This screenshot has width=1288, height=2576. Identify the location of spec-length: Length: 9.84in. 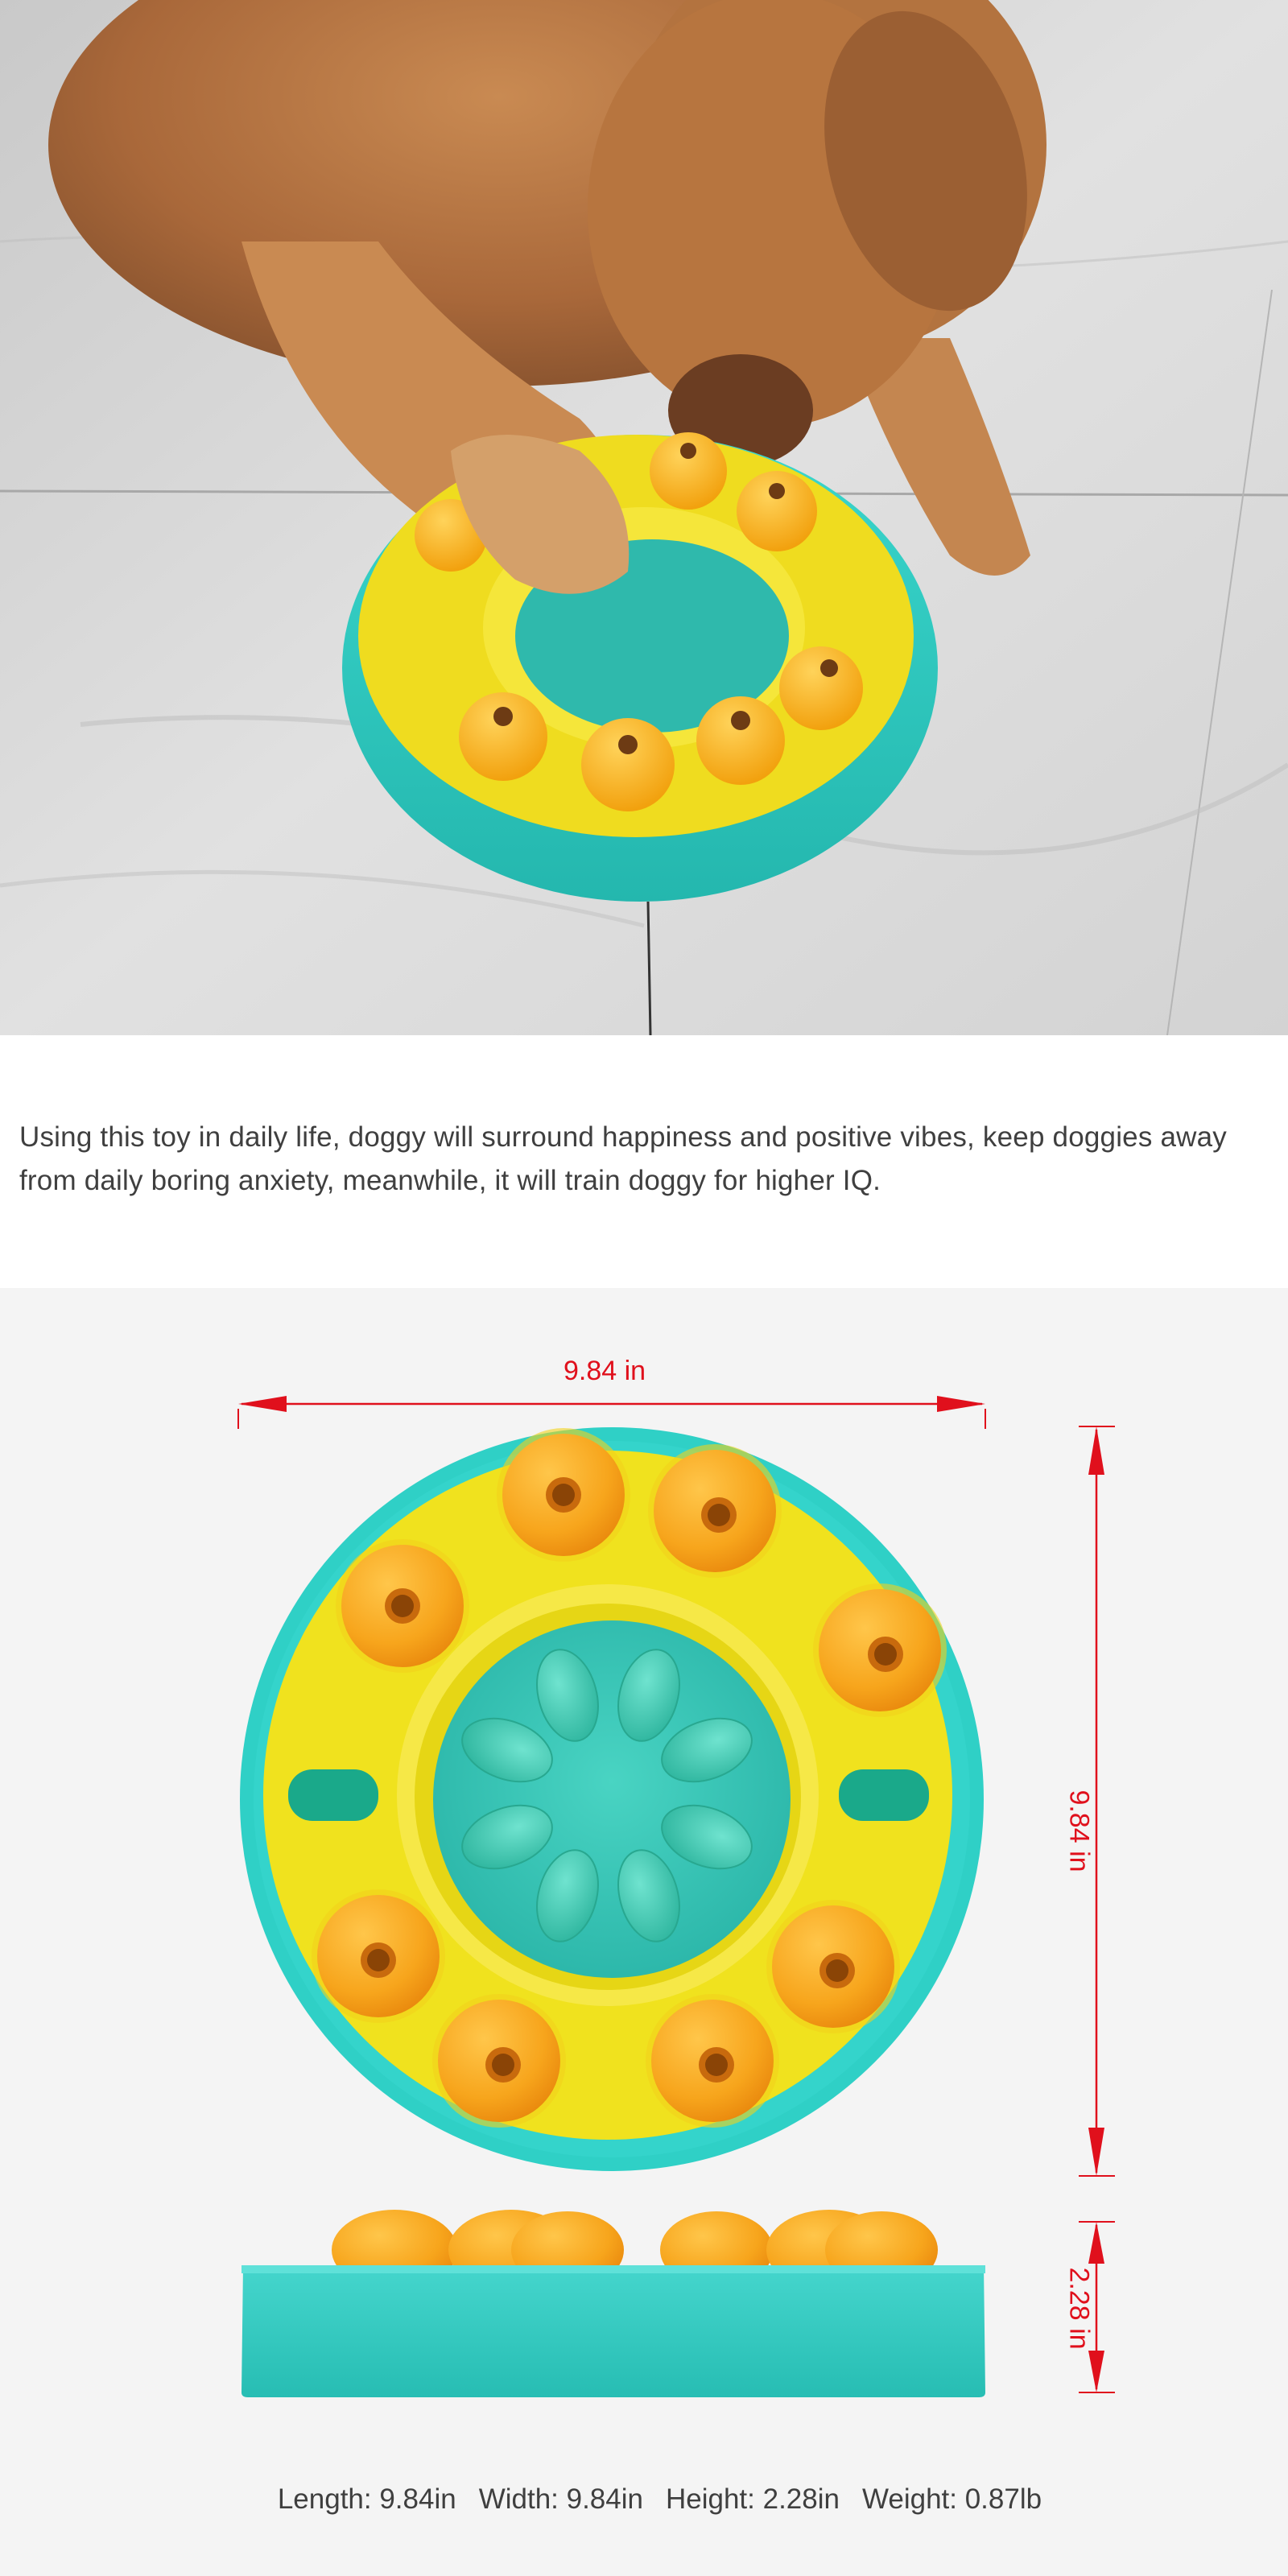
(366, 2499).